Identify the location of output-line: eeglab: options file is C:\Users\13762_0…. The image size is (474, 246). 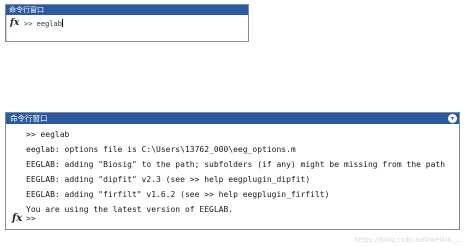
(161, 149).